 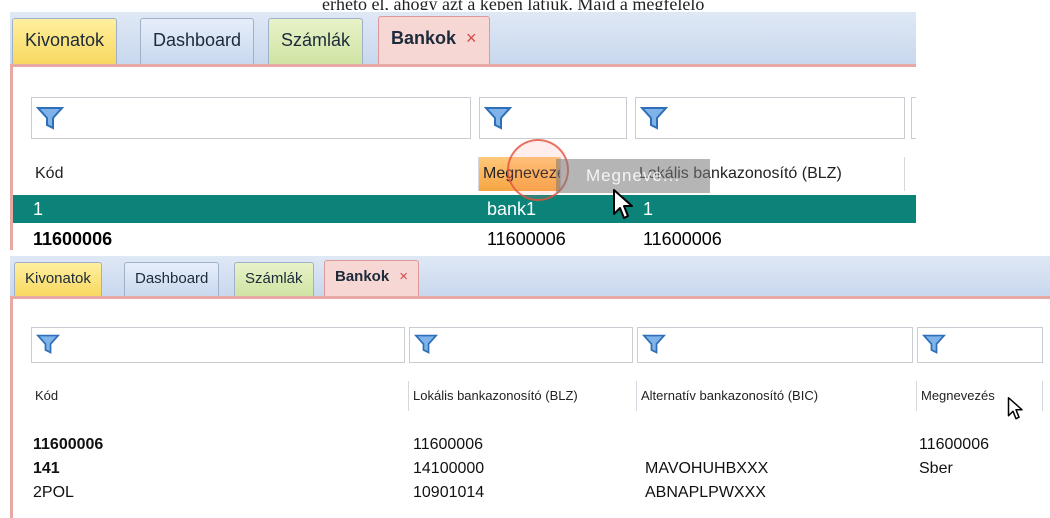 What do you see at coordinates (523, 396) in the screenshot?
I see `column-header-blz: Lokális bankazonosító (BLZ)` at bounding box center [523, 396].